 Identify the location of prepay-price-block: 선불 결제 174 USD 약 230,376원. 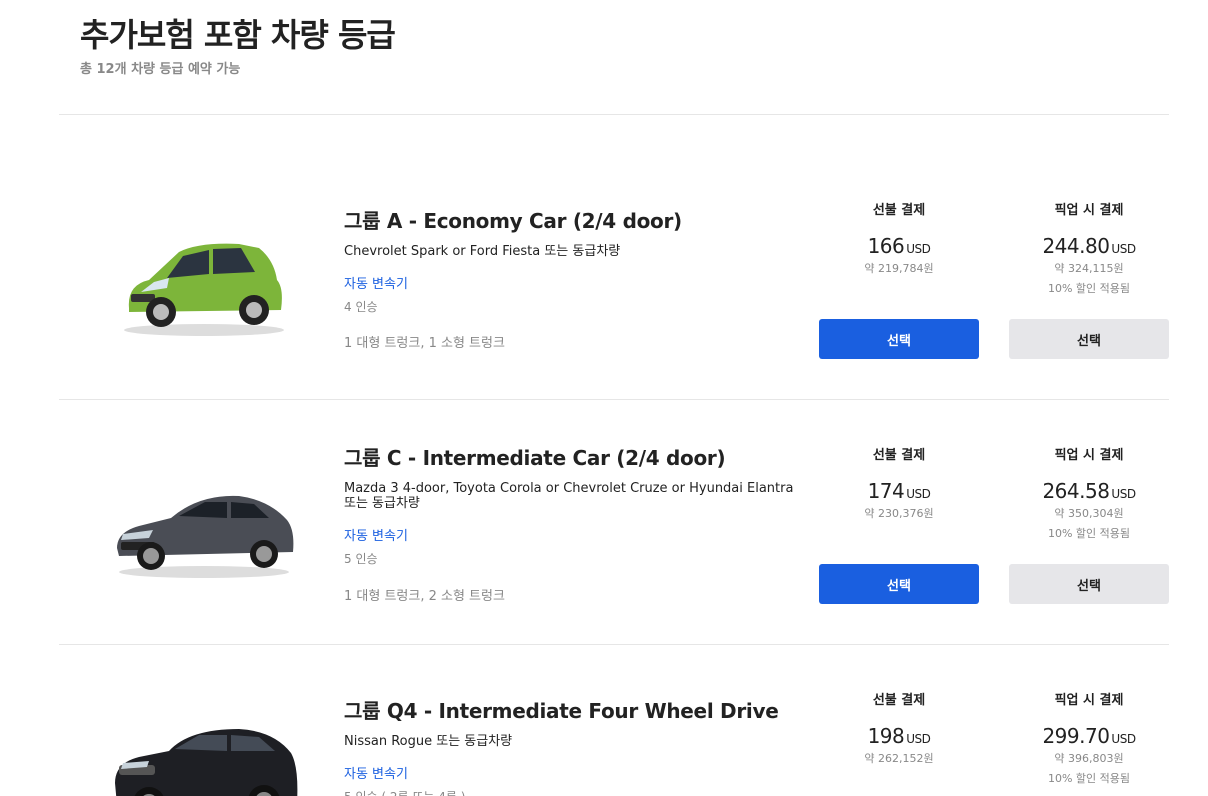
(899, 482).